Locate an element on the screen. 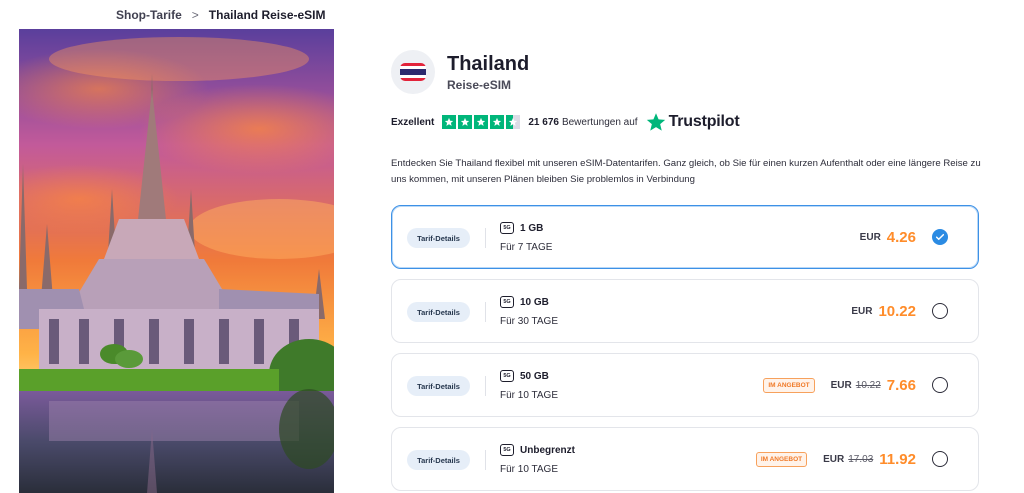 The width and height of the screenshot is (1024, 493). page-subtitle: Reise-eSIM is located at coordinates (479, 85).